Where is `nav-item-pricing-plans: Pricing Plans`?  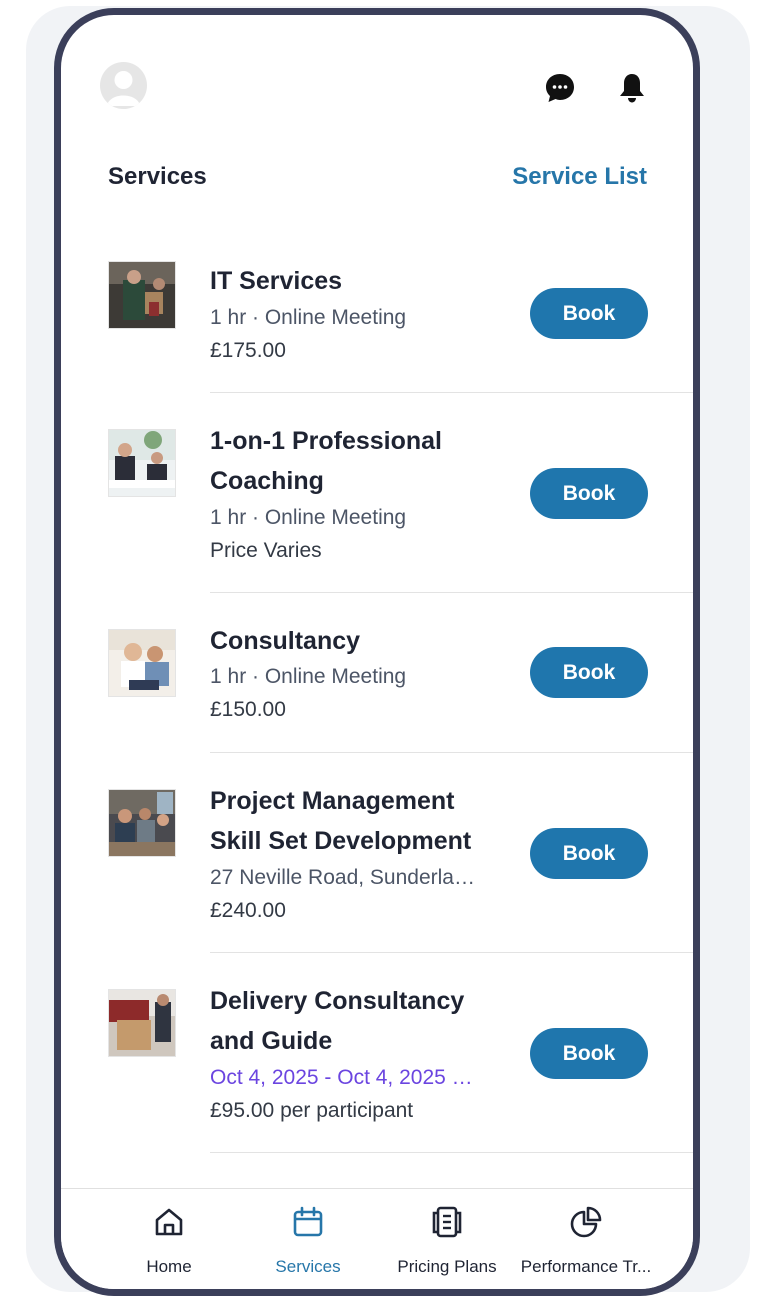 nav-item-pricing-plans: Pricing Plans is located at coordinates (447, 1239).